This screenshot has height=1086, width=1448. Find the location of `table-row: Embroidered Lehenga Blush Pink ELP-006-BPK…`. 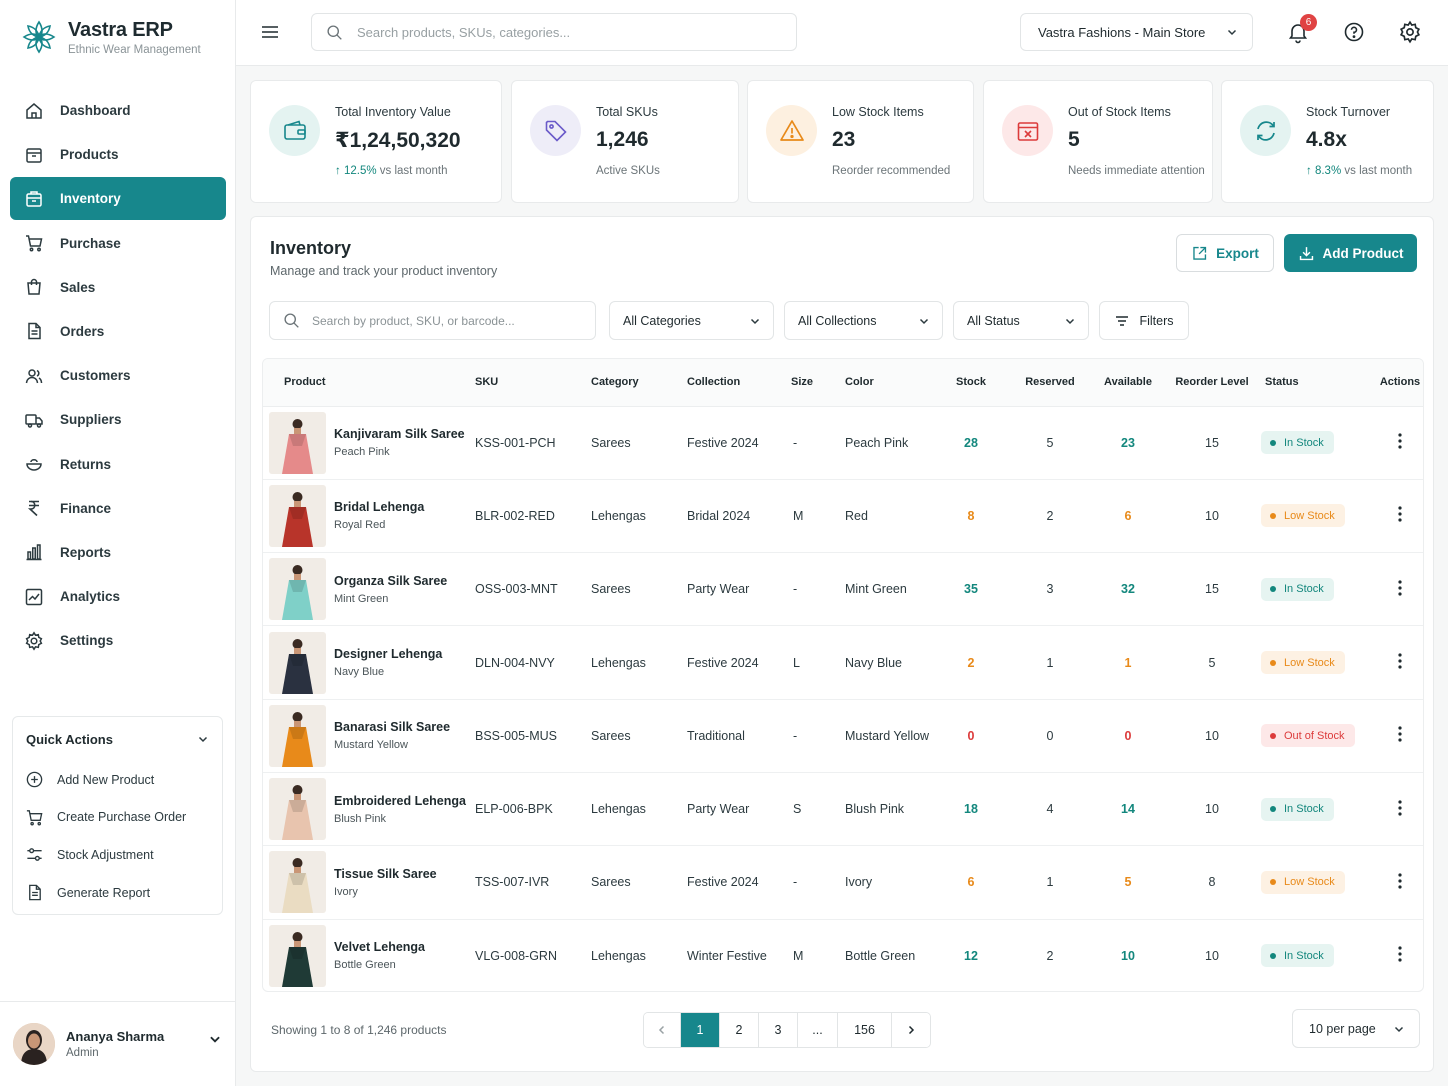

table-row: Embroidered Lehenga Blush Pink ELP-006-BPK… is located at coordinates (843, 809).